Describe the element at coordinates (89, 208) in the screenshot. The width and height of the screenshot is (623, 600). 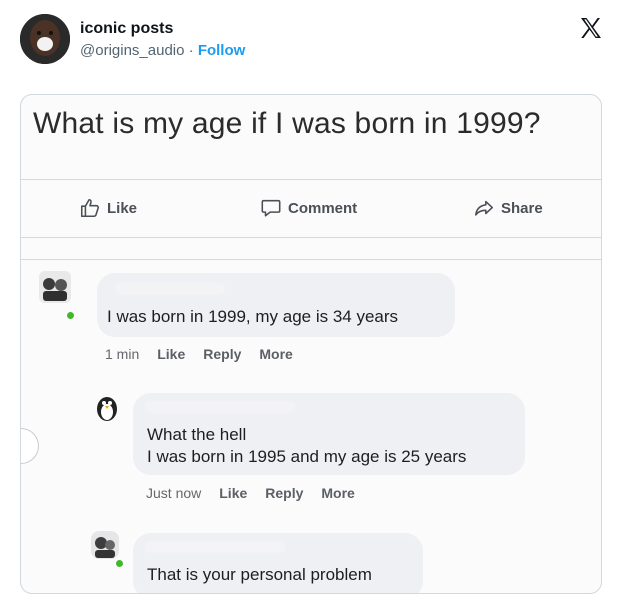
I see `like-thumb-icon` at that location.